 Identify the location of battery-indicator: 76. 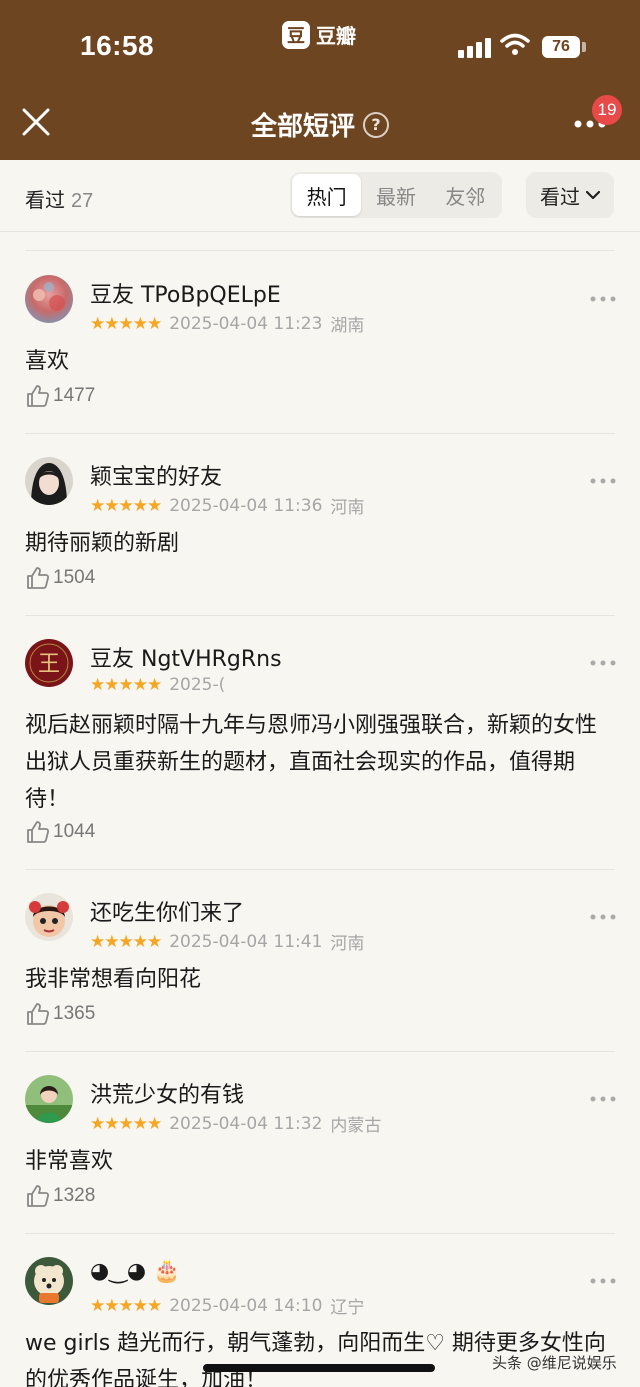
(561, 47).